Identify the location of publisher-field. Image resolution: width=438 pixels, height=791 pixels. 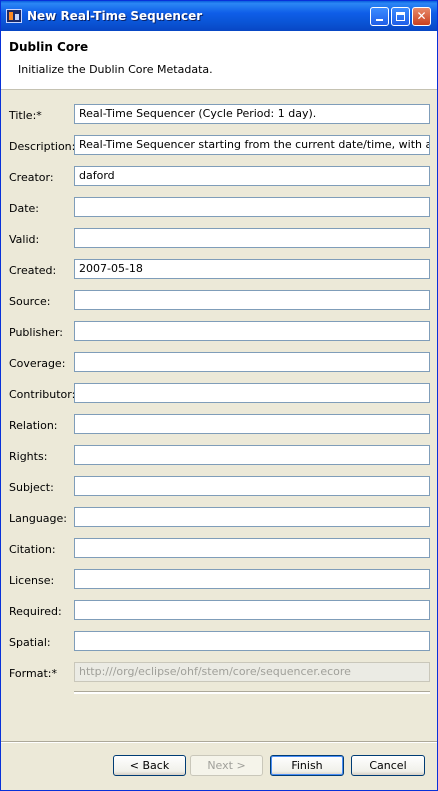
(252, 331).